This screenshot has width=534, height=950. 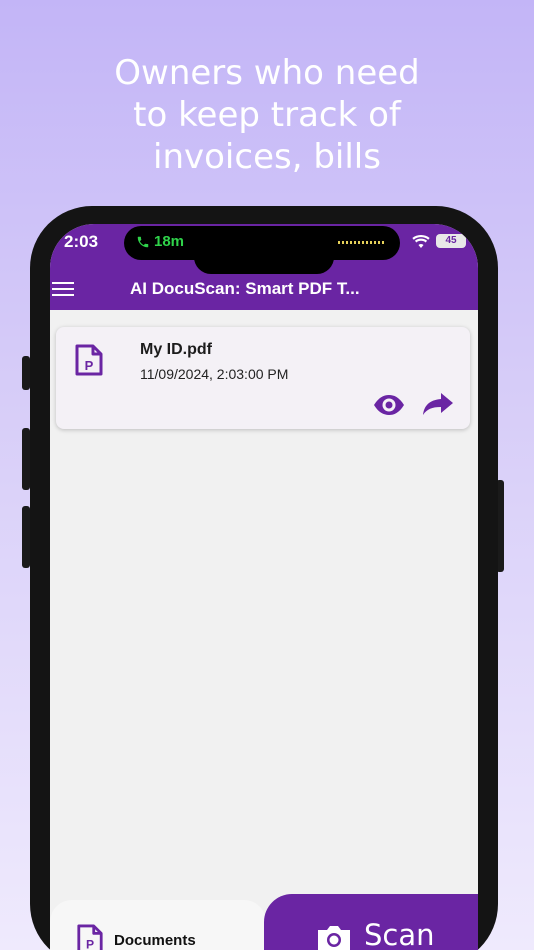 I want to click on menu-icon, so click(x=63, y=289).